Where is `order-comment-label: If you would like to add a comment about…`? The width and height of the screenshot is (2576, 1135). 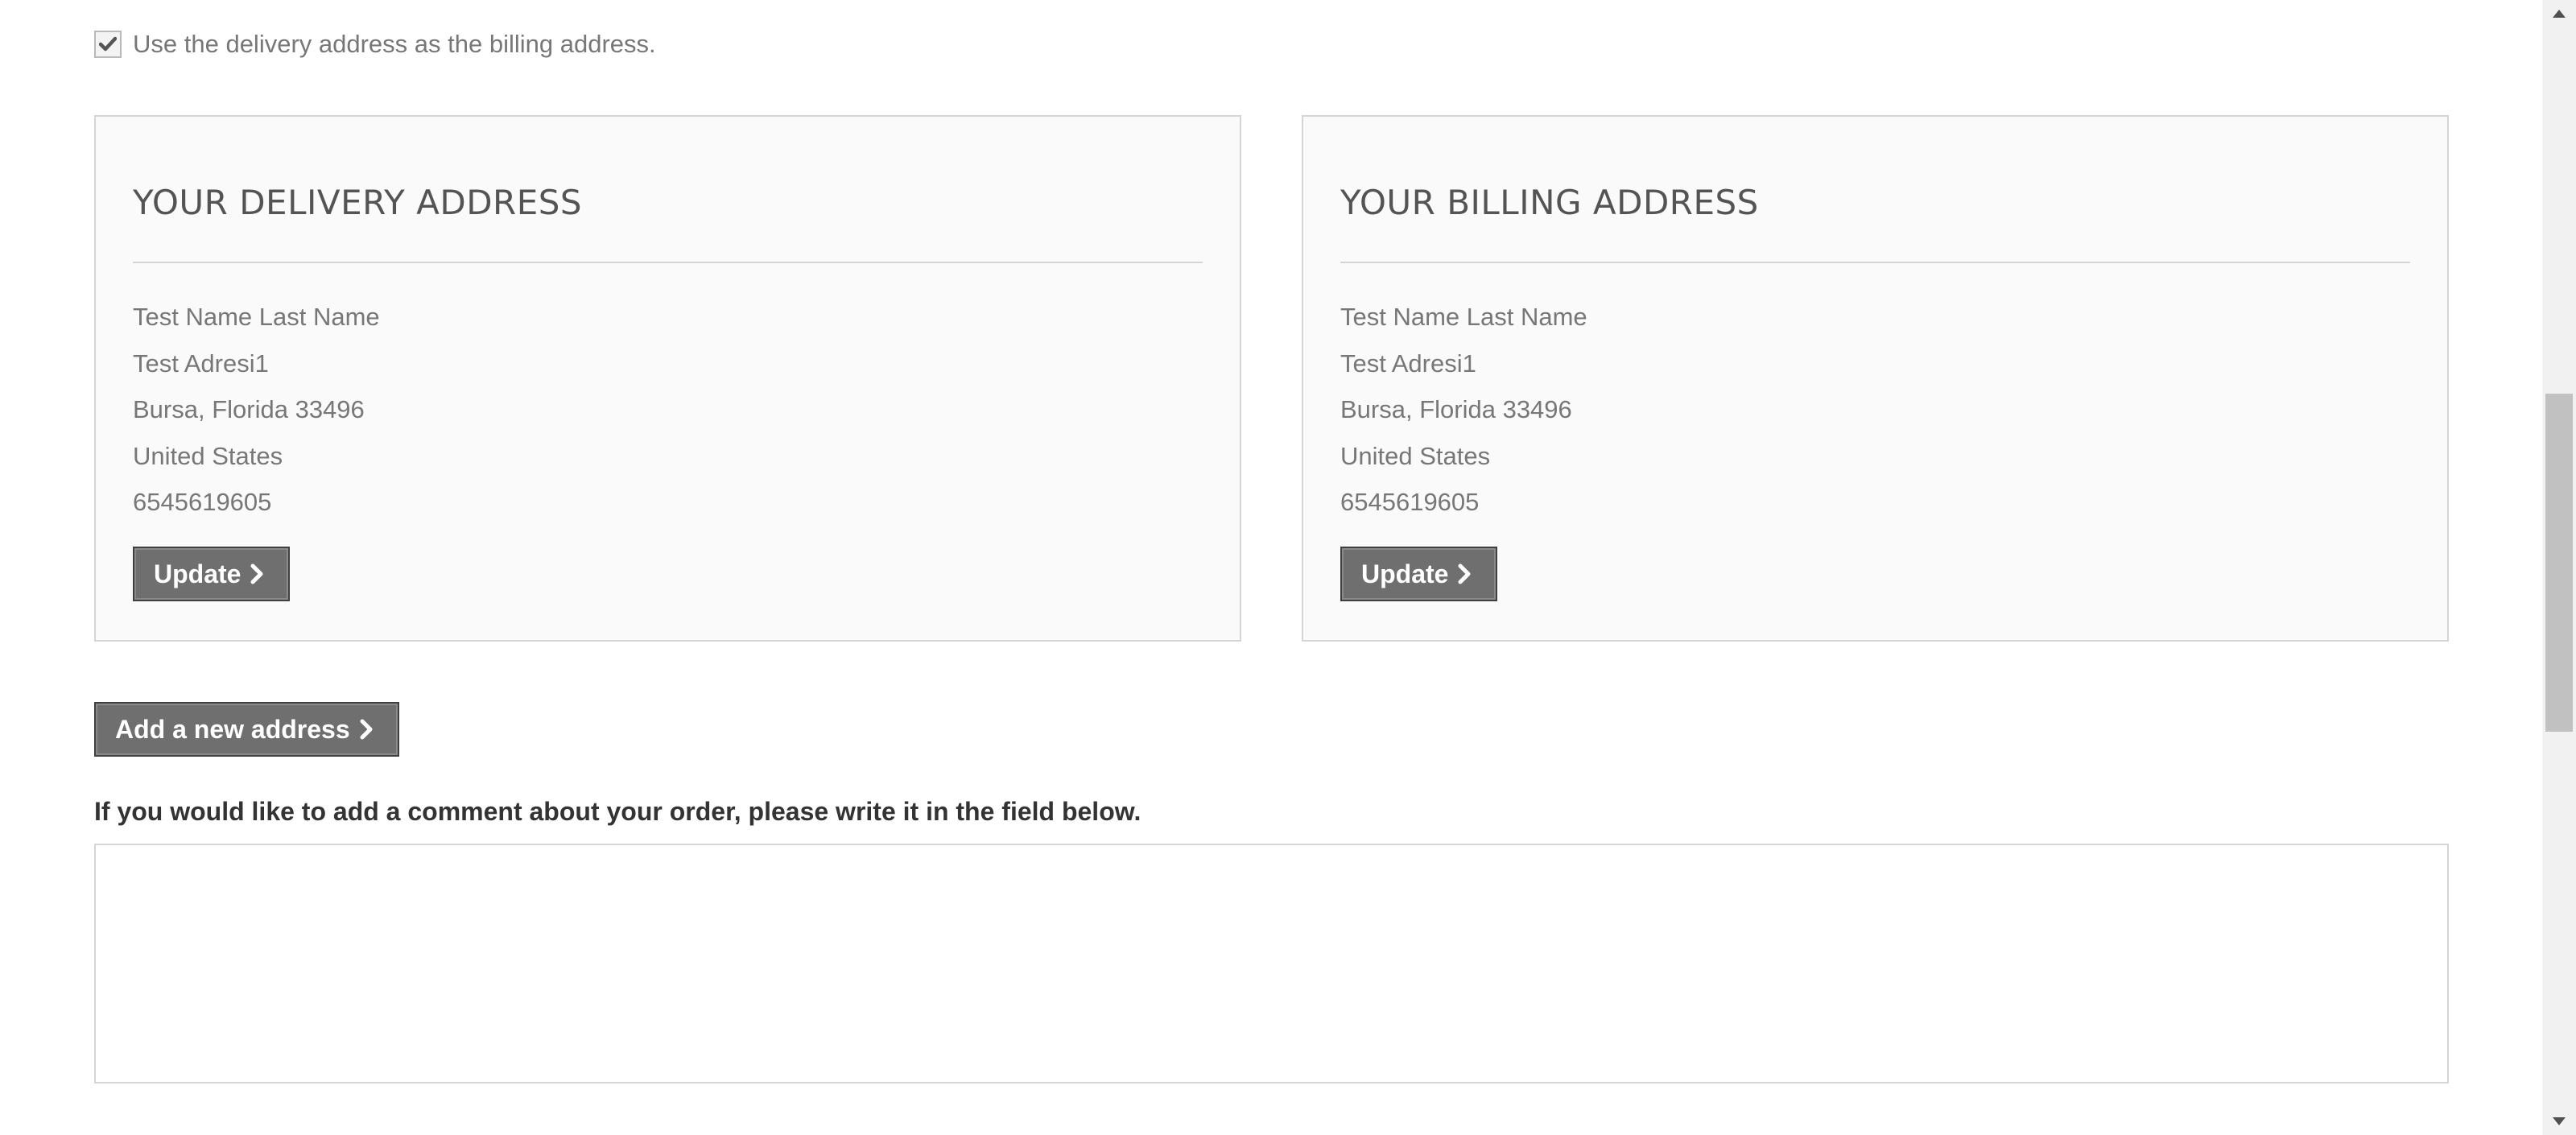 order-comment-label: If you would like to add a comment about… is located at coordinates (617, 811).